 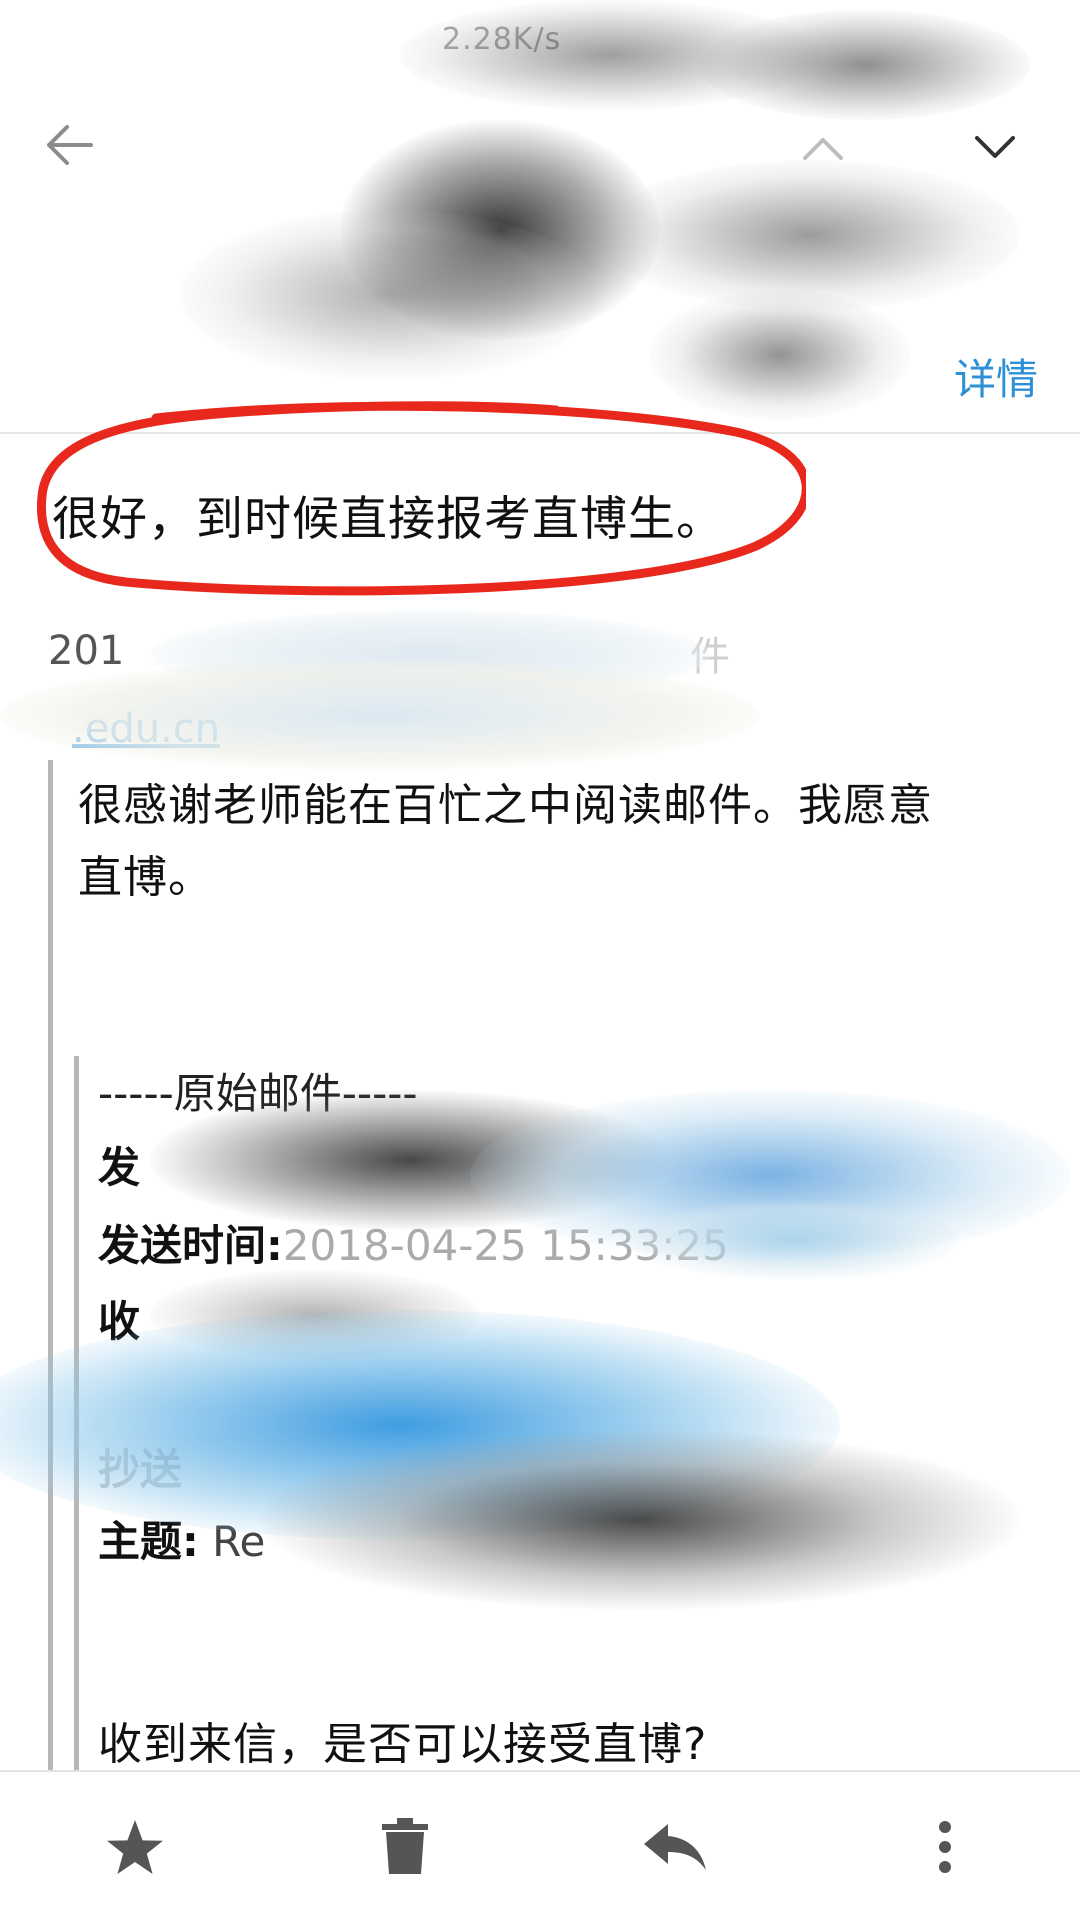 I want to click on sent-value: 2018-04-25 15:33:25, so click(x=505, y=1245).